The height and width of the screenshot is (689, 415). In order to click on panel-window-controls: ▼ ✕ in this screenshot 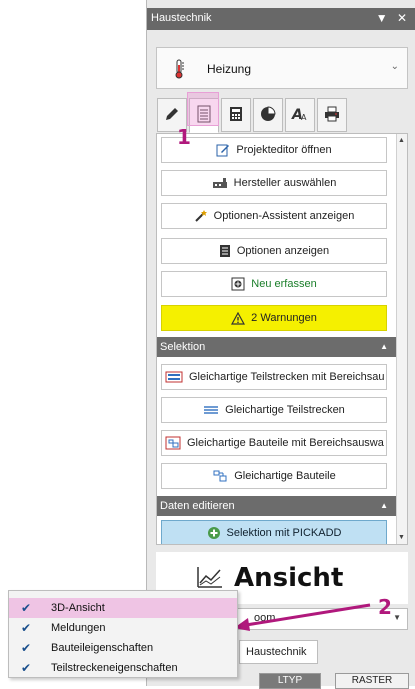, I will do `click(393, 18)`.